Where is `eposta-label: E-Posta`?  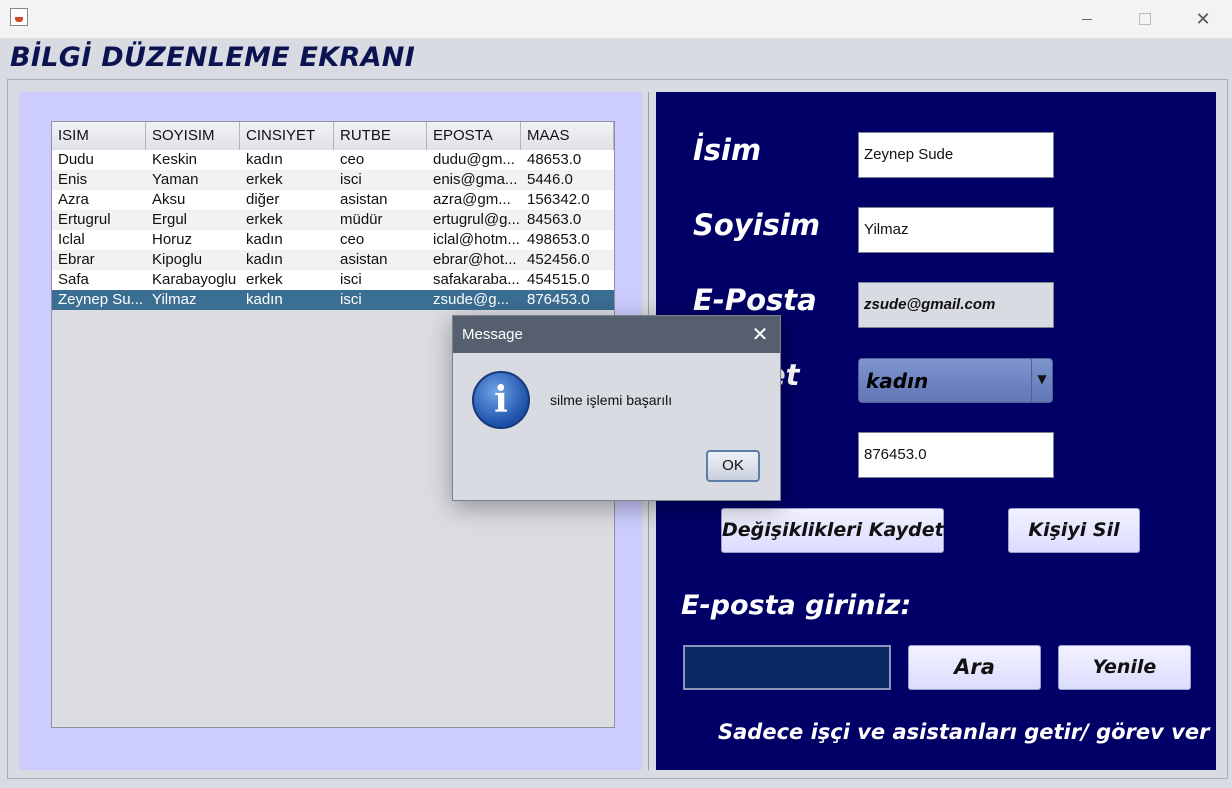
eposta-label: E-Posta is located at coordinates (755, 300).